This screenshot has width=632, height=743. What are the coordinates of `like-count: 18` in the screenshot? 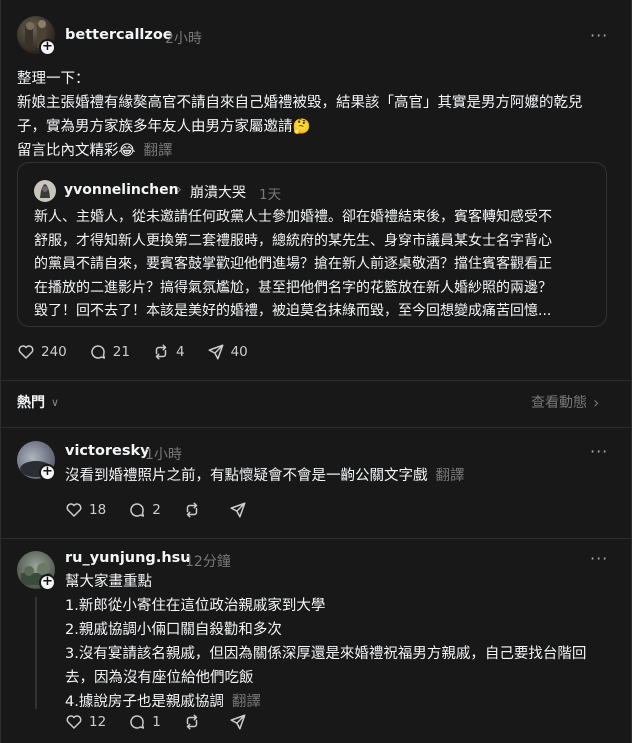 It's located at (98, 510).